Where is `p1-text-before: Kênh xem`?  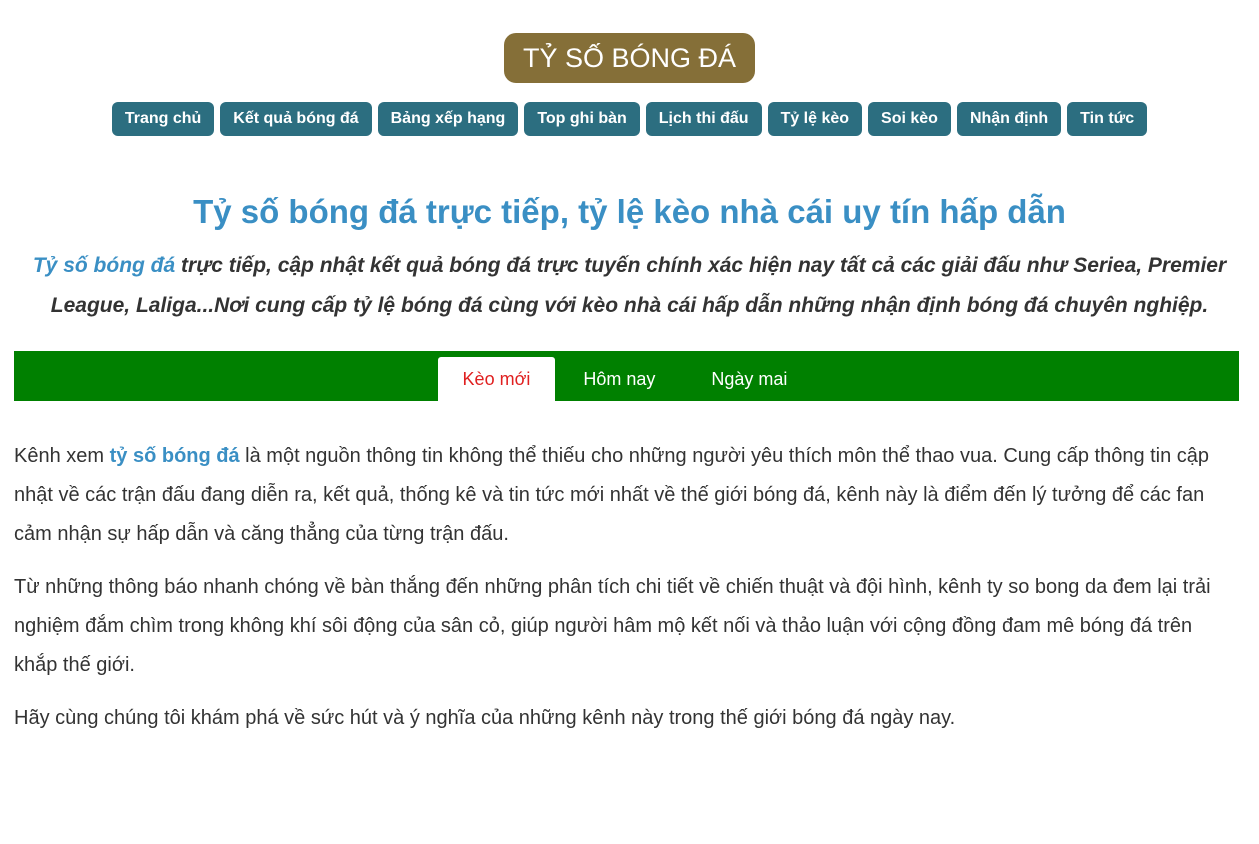
p1-text-before: Kênh xem is located at coordinates (62, 456).